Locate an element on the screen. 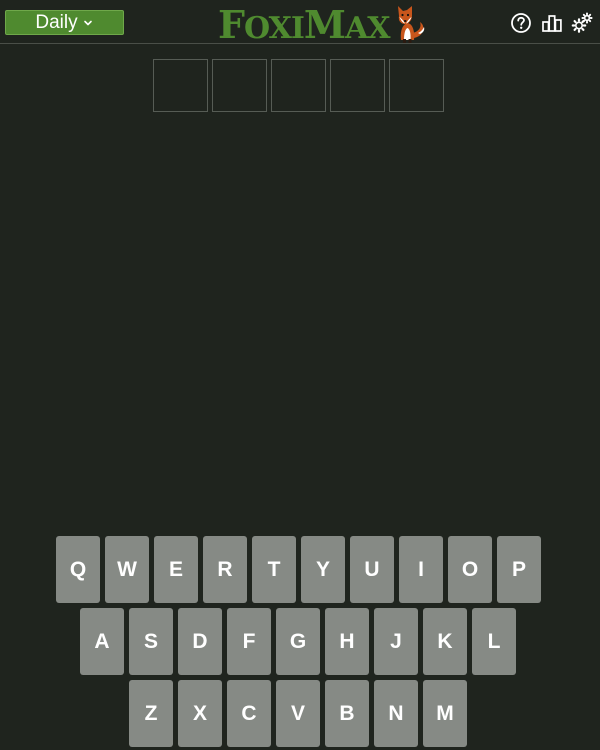 Image resolution: width=600 pixels, height=750 pixels. key-r: R is located at coordinates (225, 569).